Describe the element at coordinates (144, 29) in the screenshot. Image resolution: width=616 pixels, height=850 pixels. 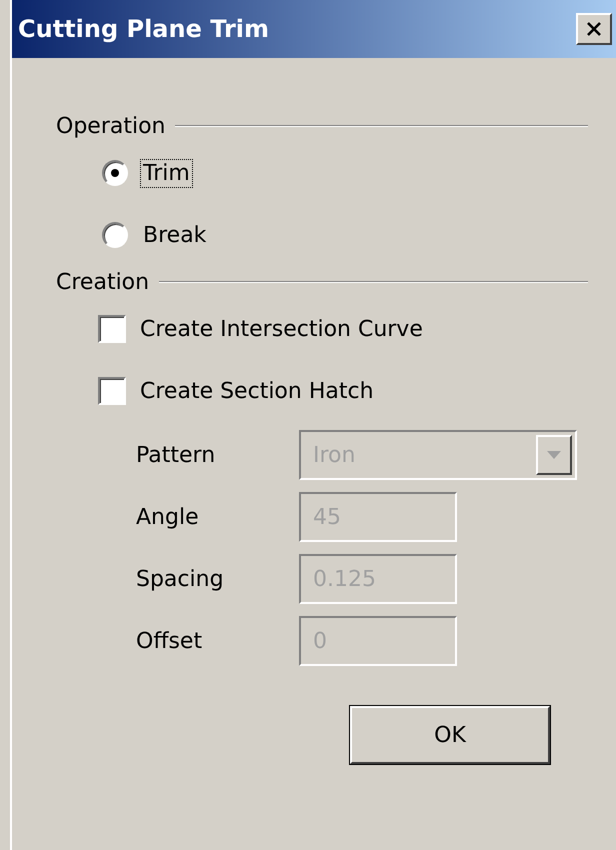
I see `window-title: Cutting Plane Trim` at that location.